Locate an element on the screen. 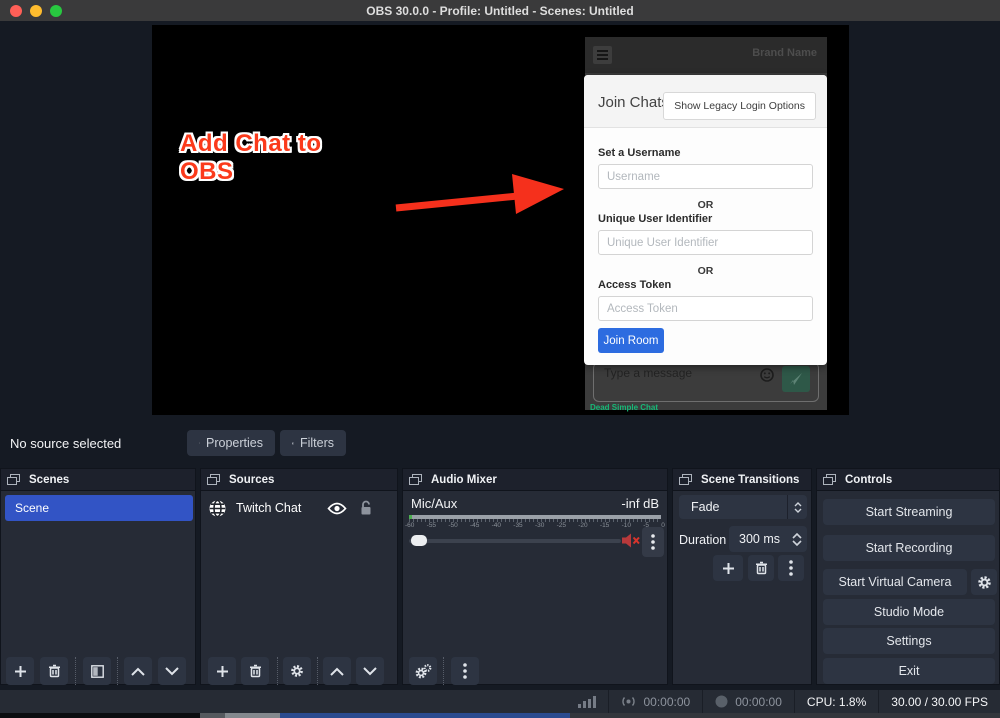 The image size is (1000, 718). signal-bars-icon is located at coordinates (587, 701).